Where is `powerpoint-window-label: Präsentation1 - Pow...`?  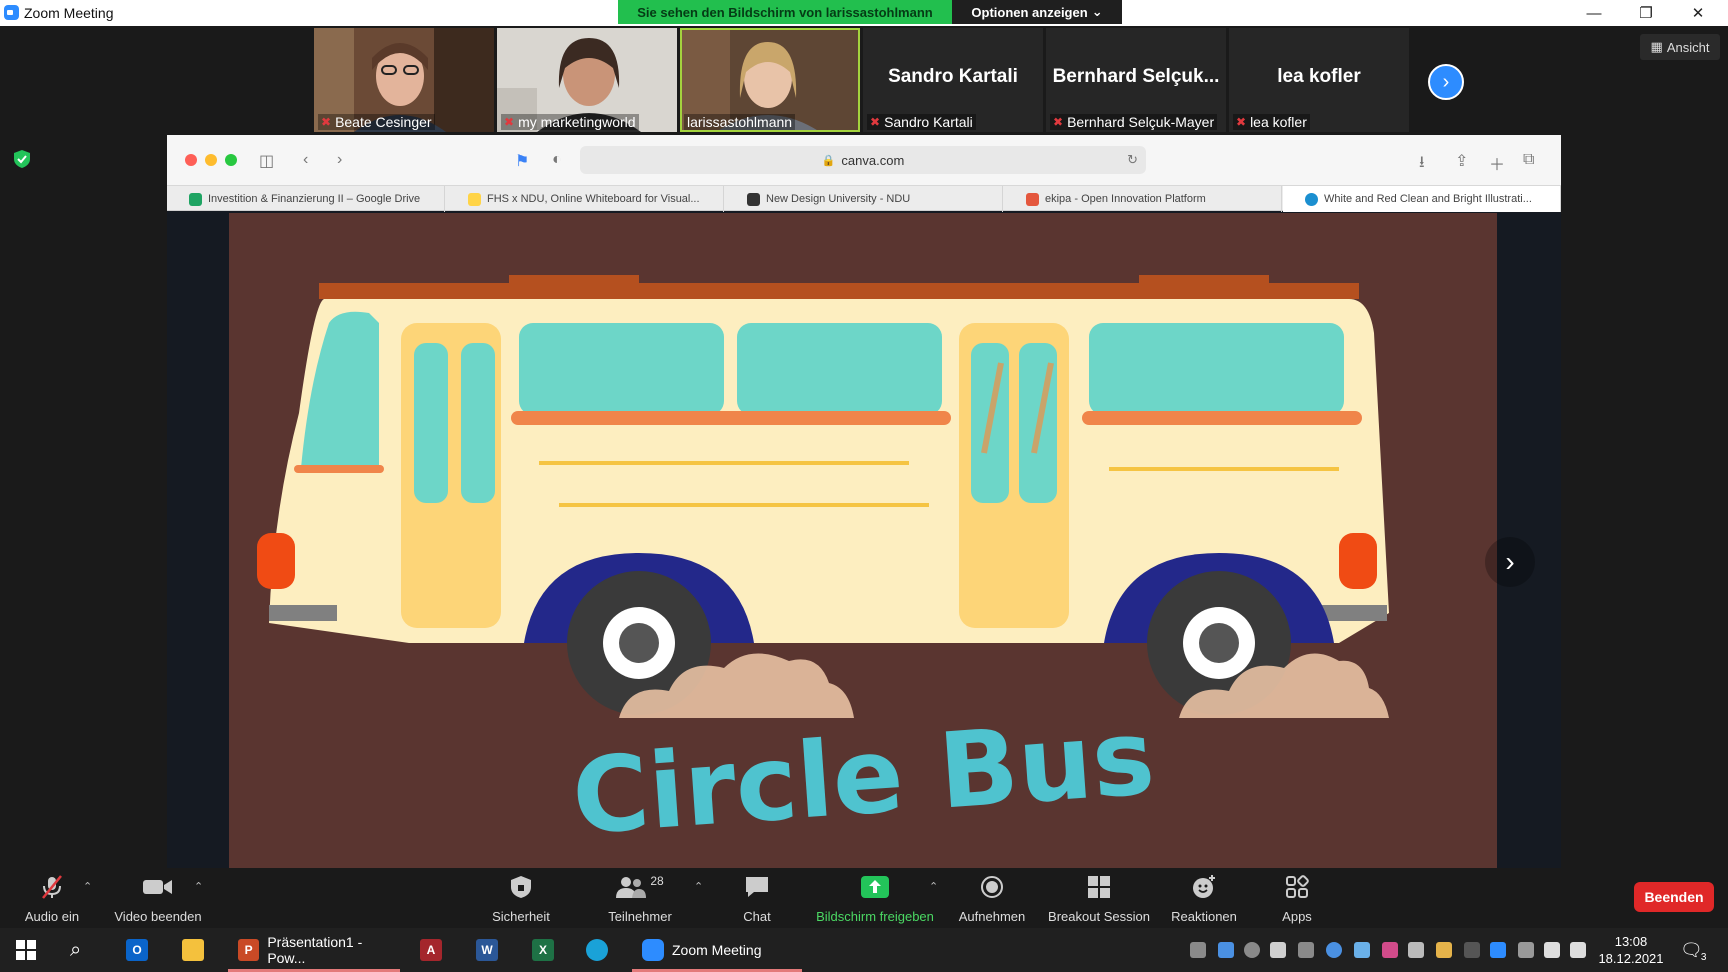 powerpoint-window-label: Präsentation1 - Pow... is located at coordinates (315, 950).